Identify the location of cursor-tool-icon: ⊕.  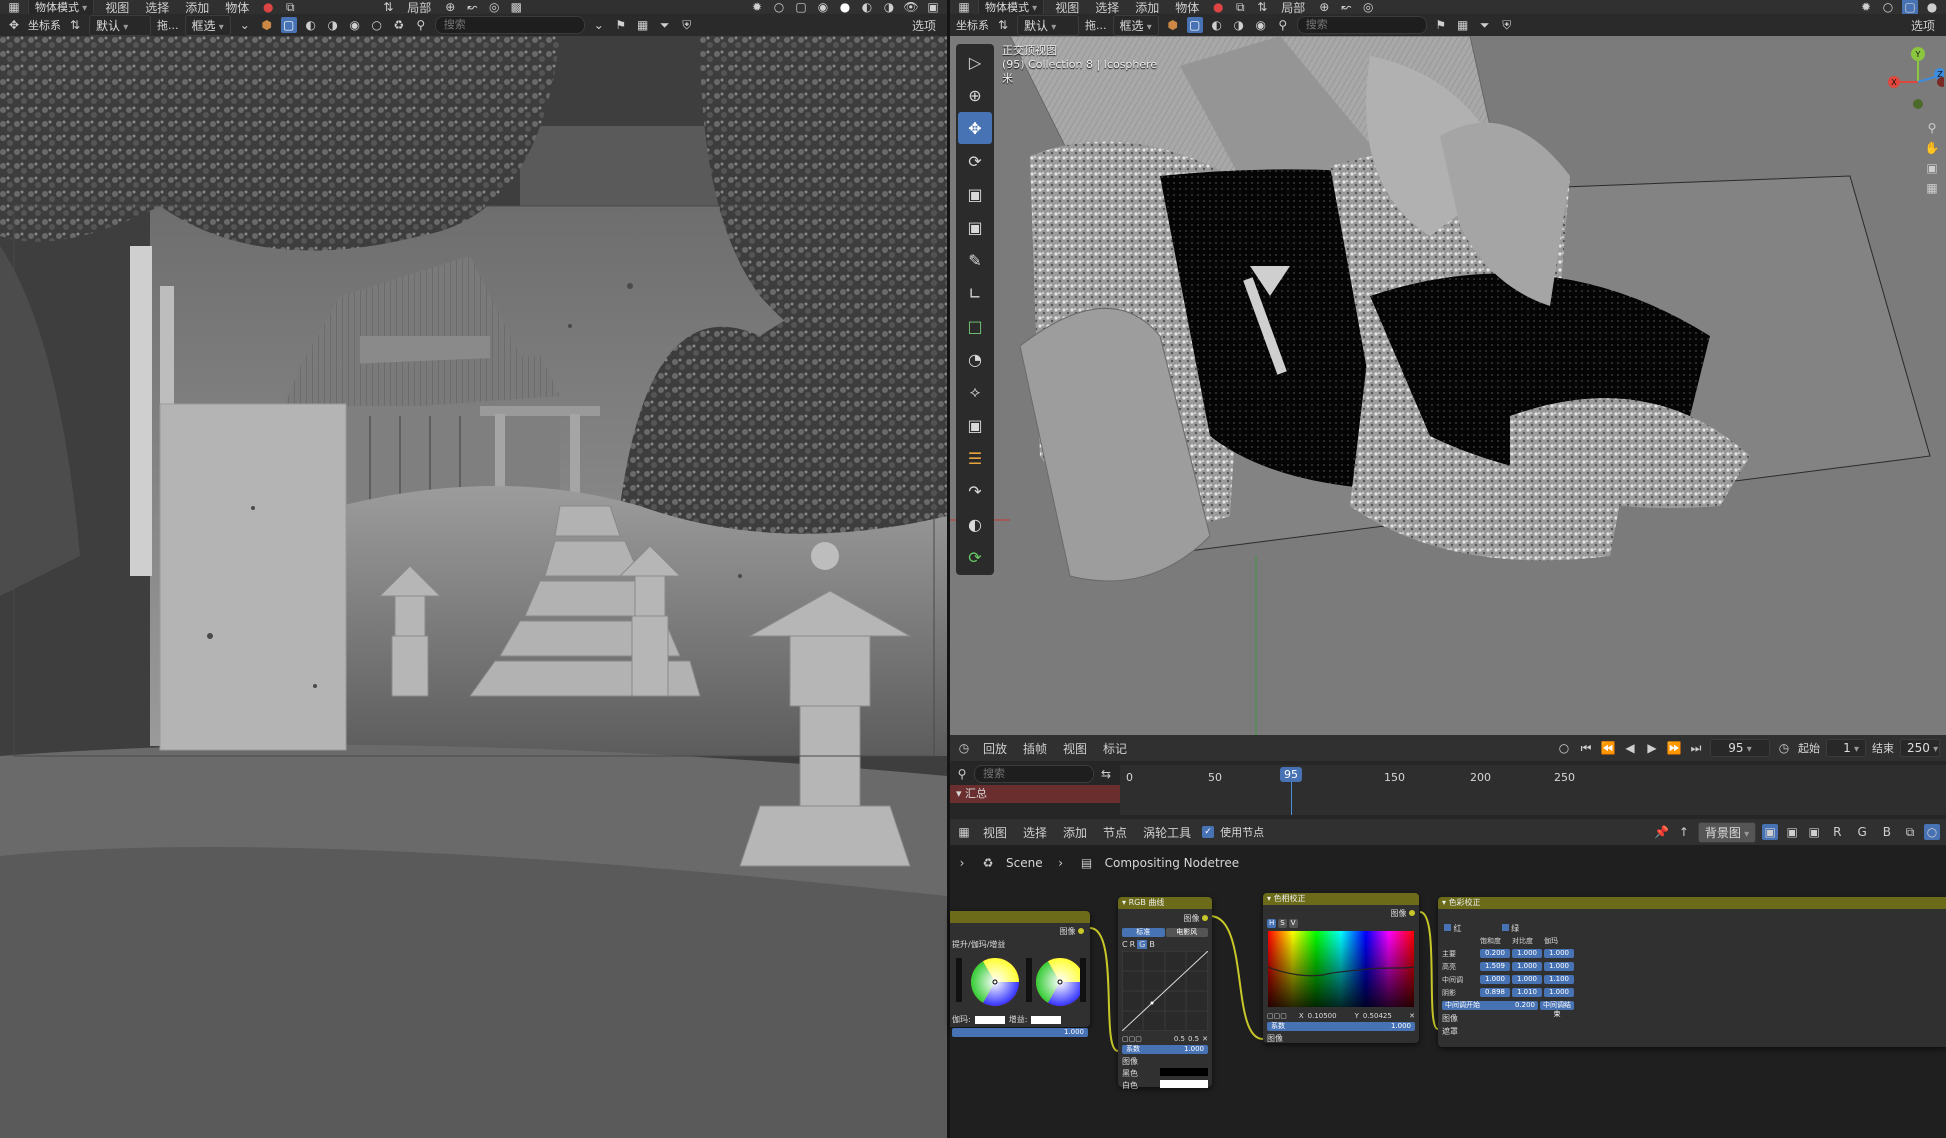
(975, 95).